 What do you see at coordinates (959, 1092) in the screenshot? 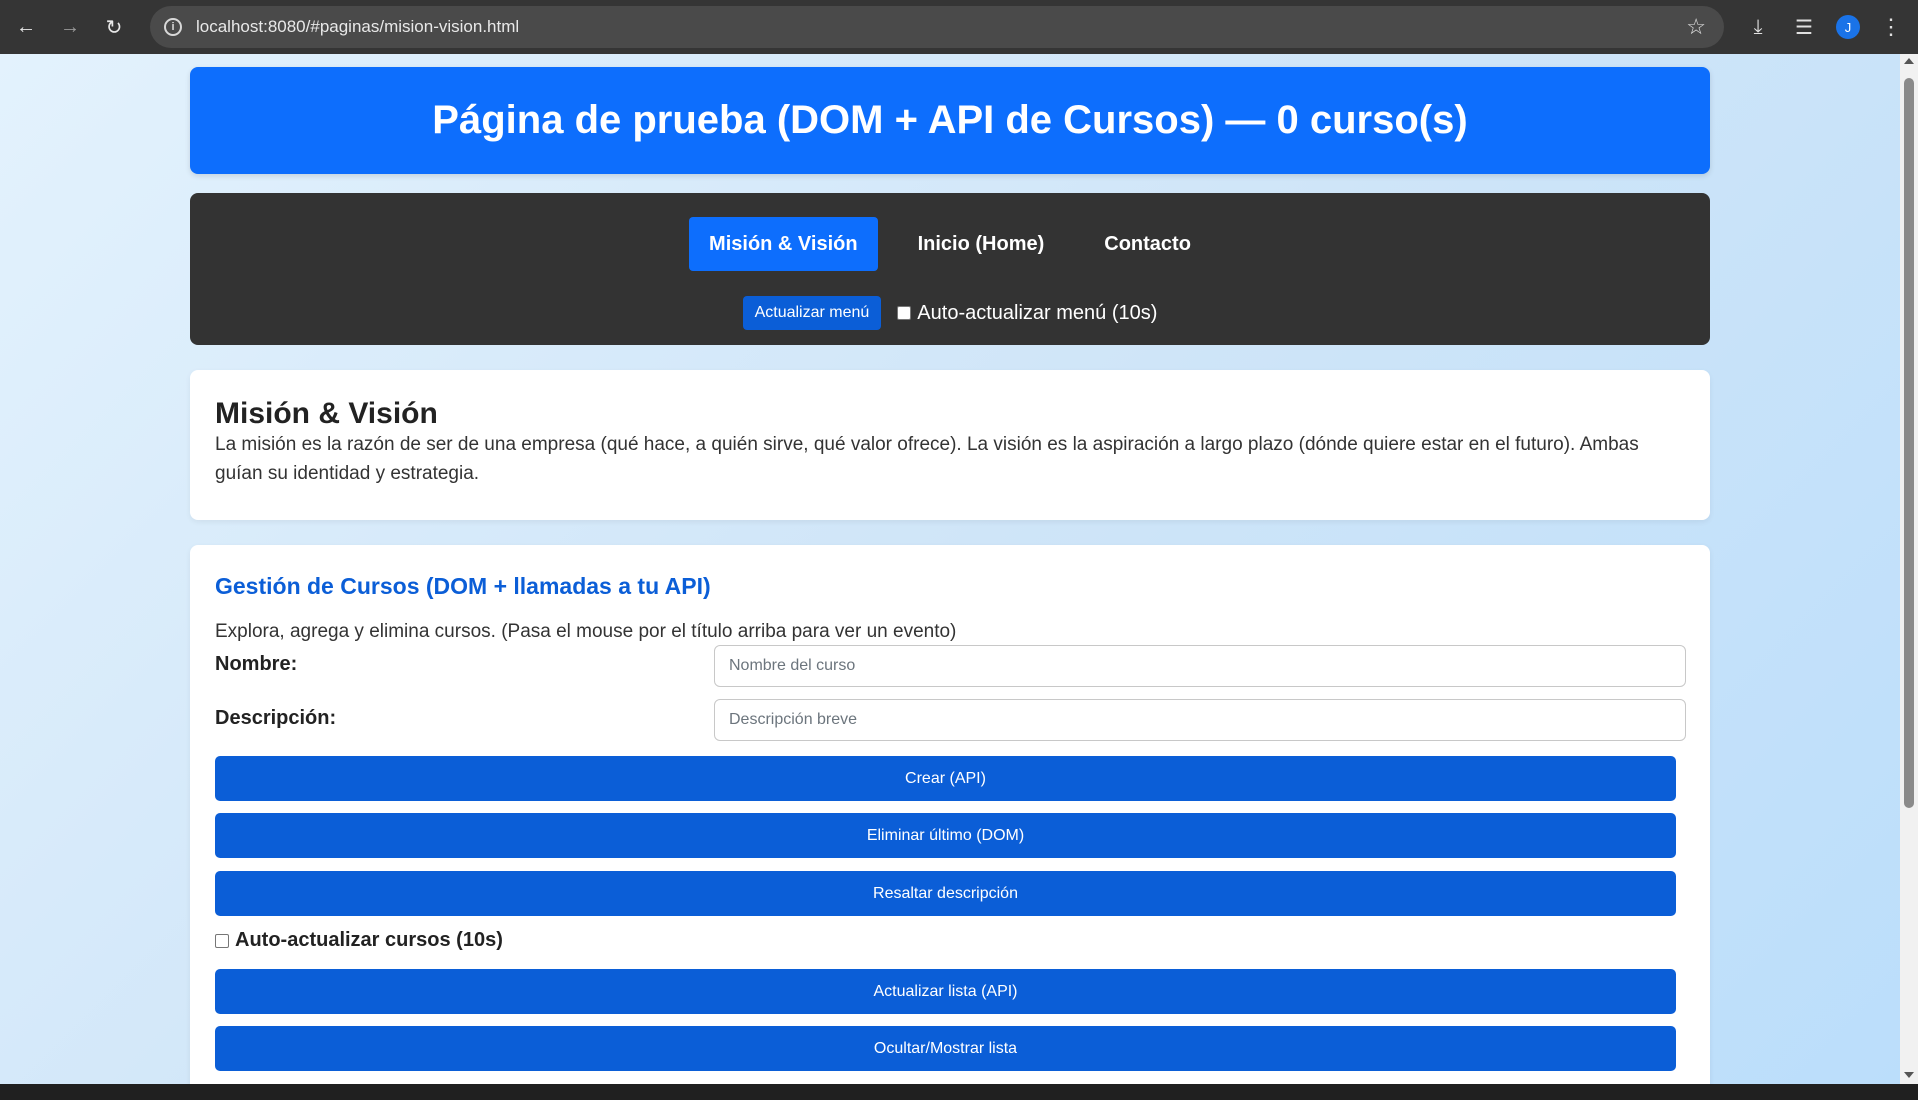
I see `os-taskbar` at bounding box center [959, 1092].